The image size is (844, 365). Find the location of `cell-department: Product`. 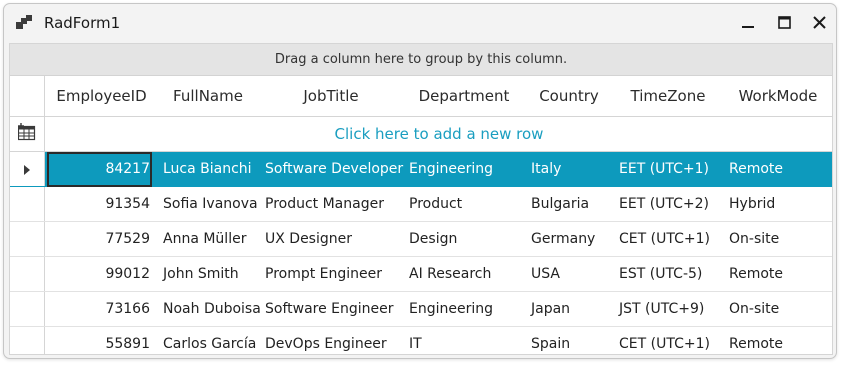

cell-department: Product is located at coordinates (470, 204).